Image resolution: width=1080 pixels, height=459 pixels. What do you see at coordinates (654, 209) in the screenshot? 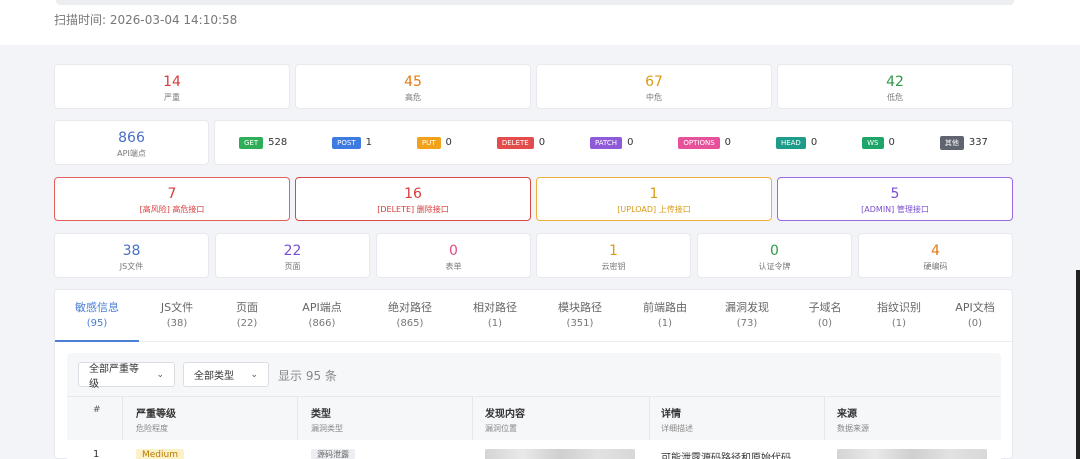
I see `risk-label: [UPLOAD] 上传接口` at bounding box center [654, 209].